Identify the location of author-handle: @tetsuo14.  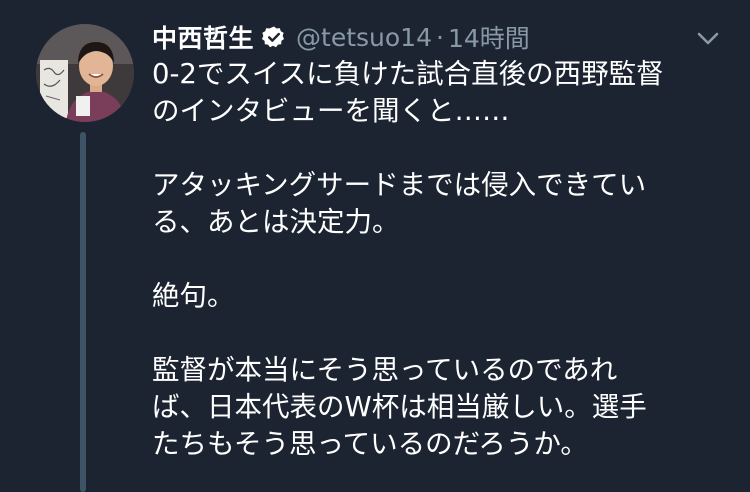
(364, 37).